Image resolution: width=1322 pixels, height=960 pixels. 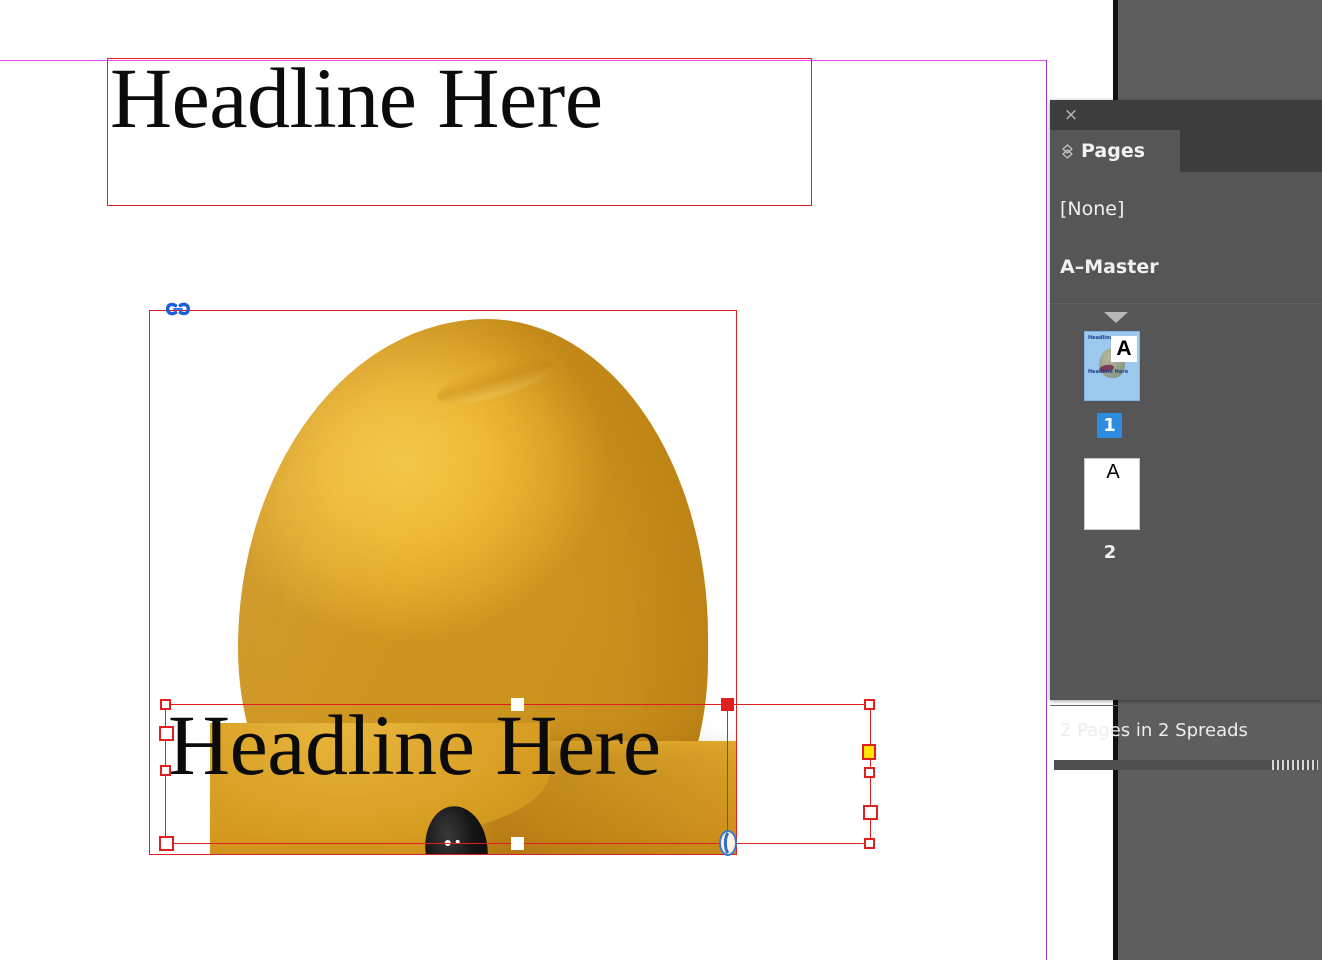 What do you see at coordinates (1116, 317) in the screenshot?
I see `active-spread-marker-icon` at bounding box center [1116, 317].